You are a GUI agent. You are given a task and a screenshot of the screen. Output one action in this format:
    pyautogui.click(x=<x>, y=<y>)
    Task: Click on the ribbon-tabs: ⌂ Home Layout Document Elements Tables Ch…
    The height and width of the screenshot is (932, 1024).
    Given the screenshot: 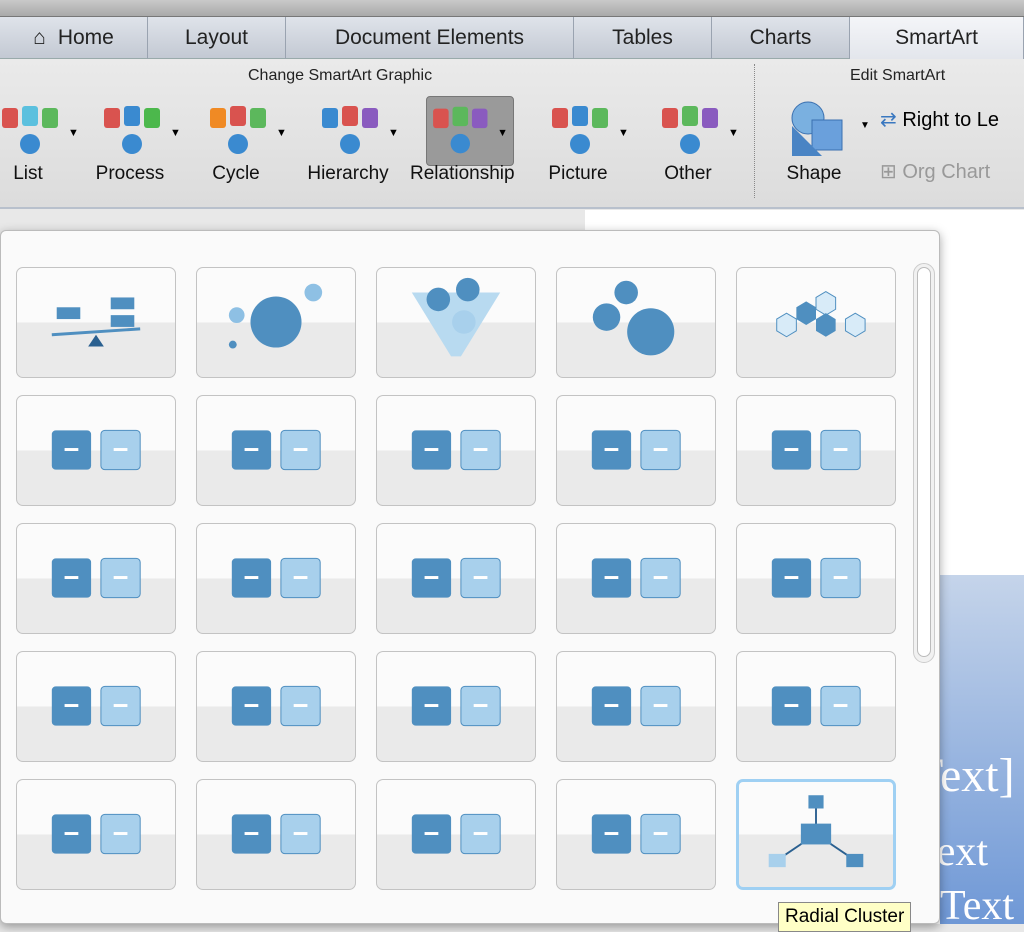 What is the action you would take?
    pyautogui.click(x=512, y=38)
    